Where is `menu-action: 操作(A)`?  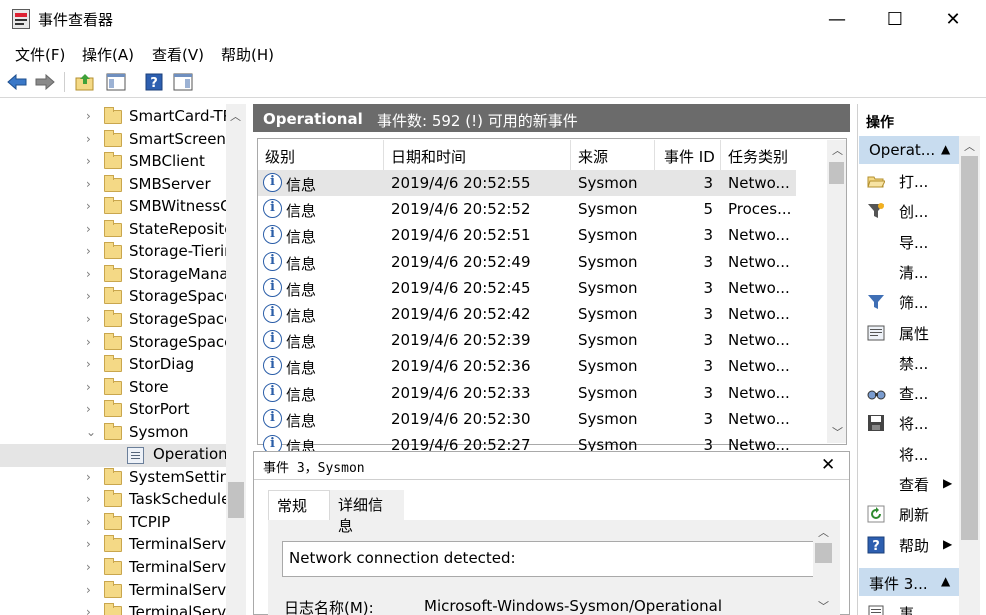 menu-action: 操作(A) is located at coordinates (108, 54).